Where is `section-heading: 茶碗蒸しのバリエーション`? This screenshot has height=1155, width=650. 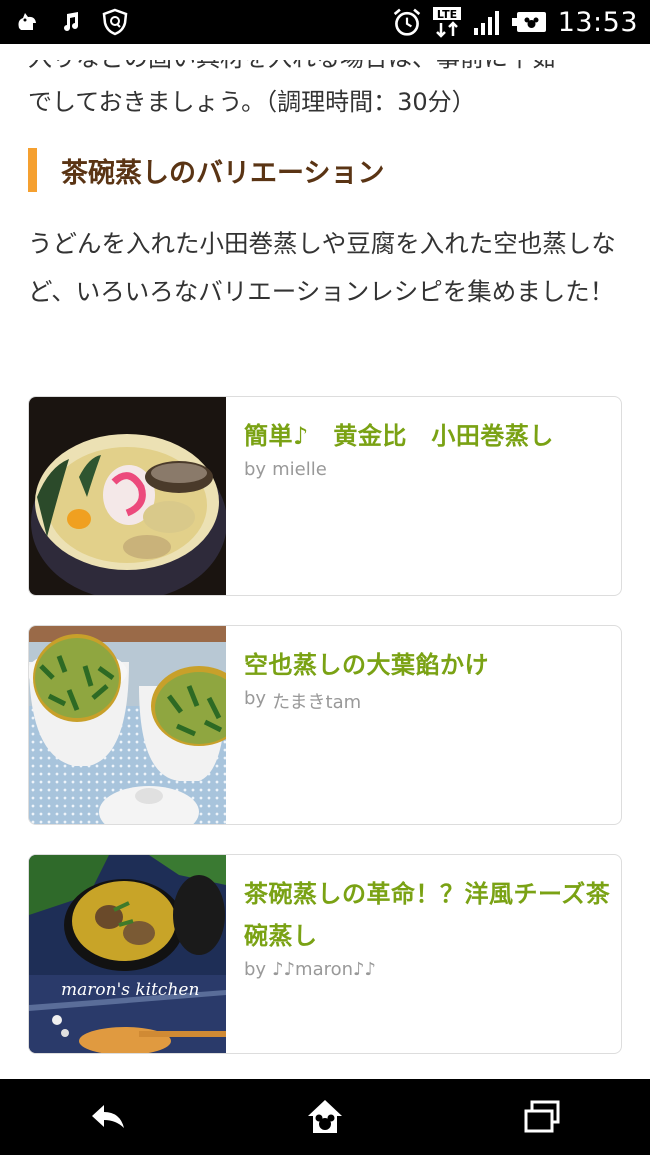
section-heading: 茶碗蒸しのバリエーション is located at coordinates (206, 170).